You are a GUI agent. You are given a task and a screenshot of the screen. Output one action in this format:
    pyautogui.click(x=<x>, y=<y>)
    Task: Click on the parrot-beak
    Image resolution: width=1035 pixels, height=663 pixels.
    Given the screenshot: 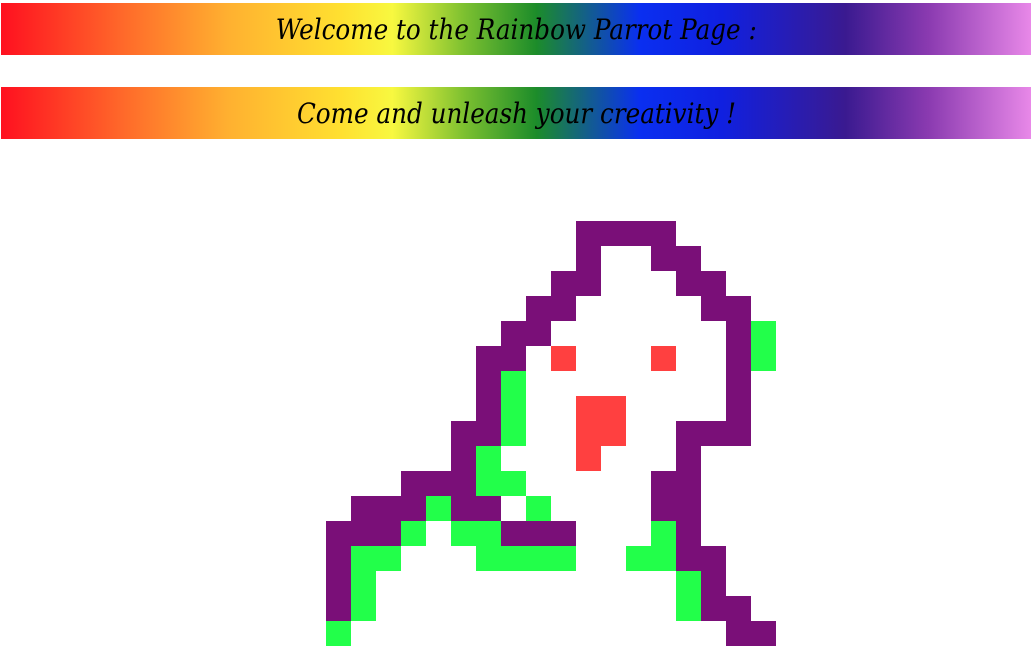 What is the action you would take?
    pyautogui.click(x=601, y=433)
    